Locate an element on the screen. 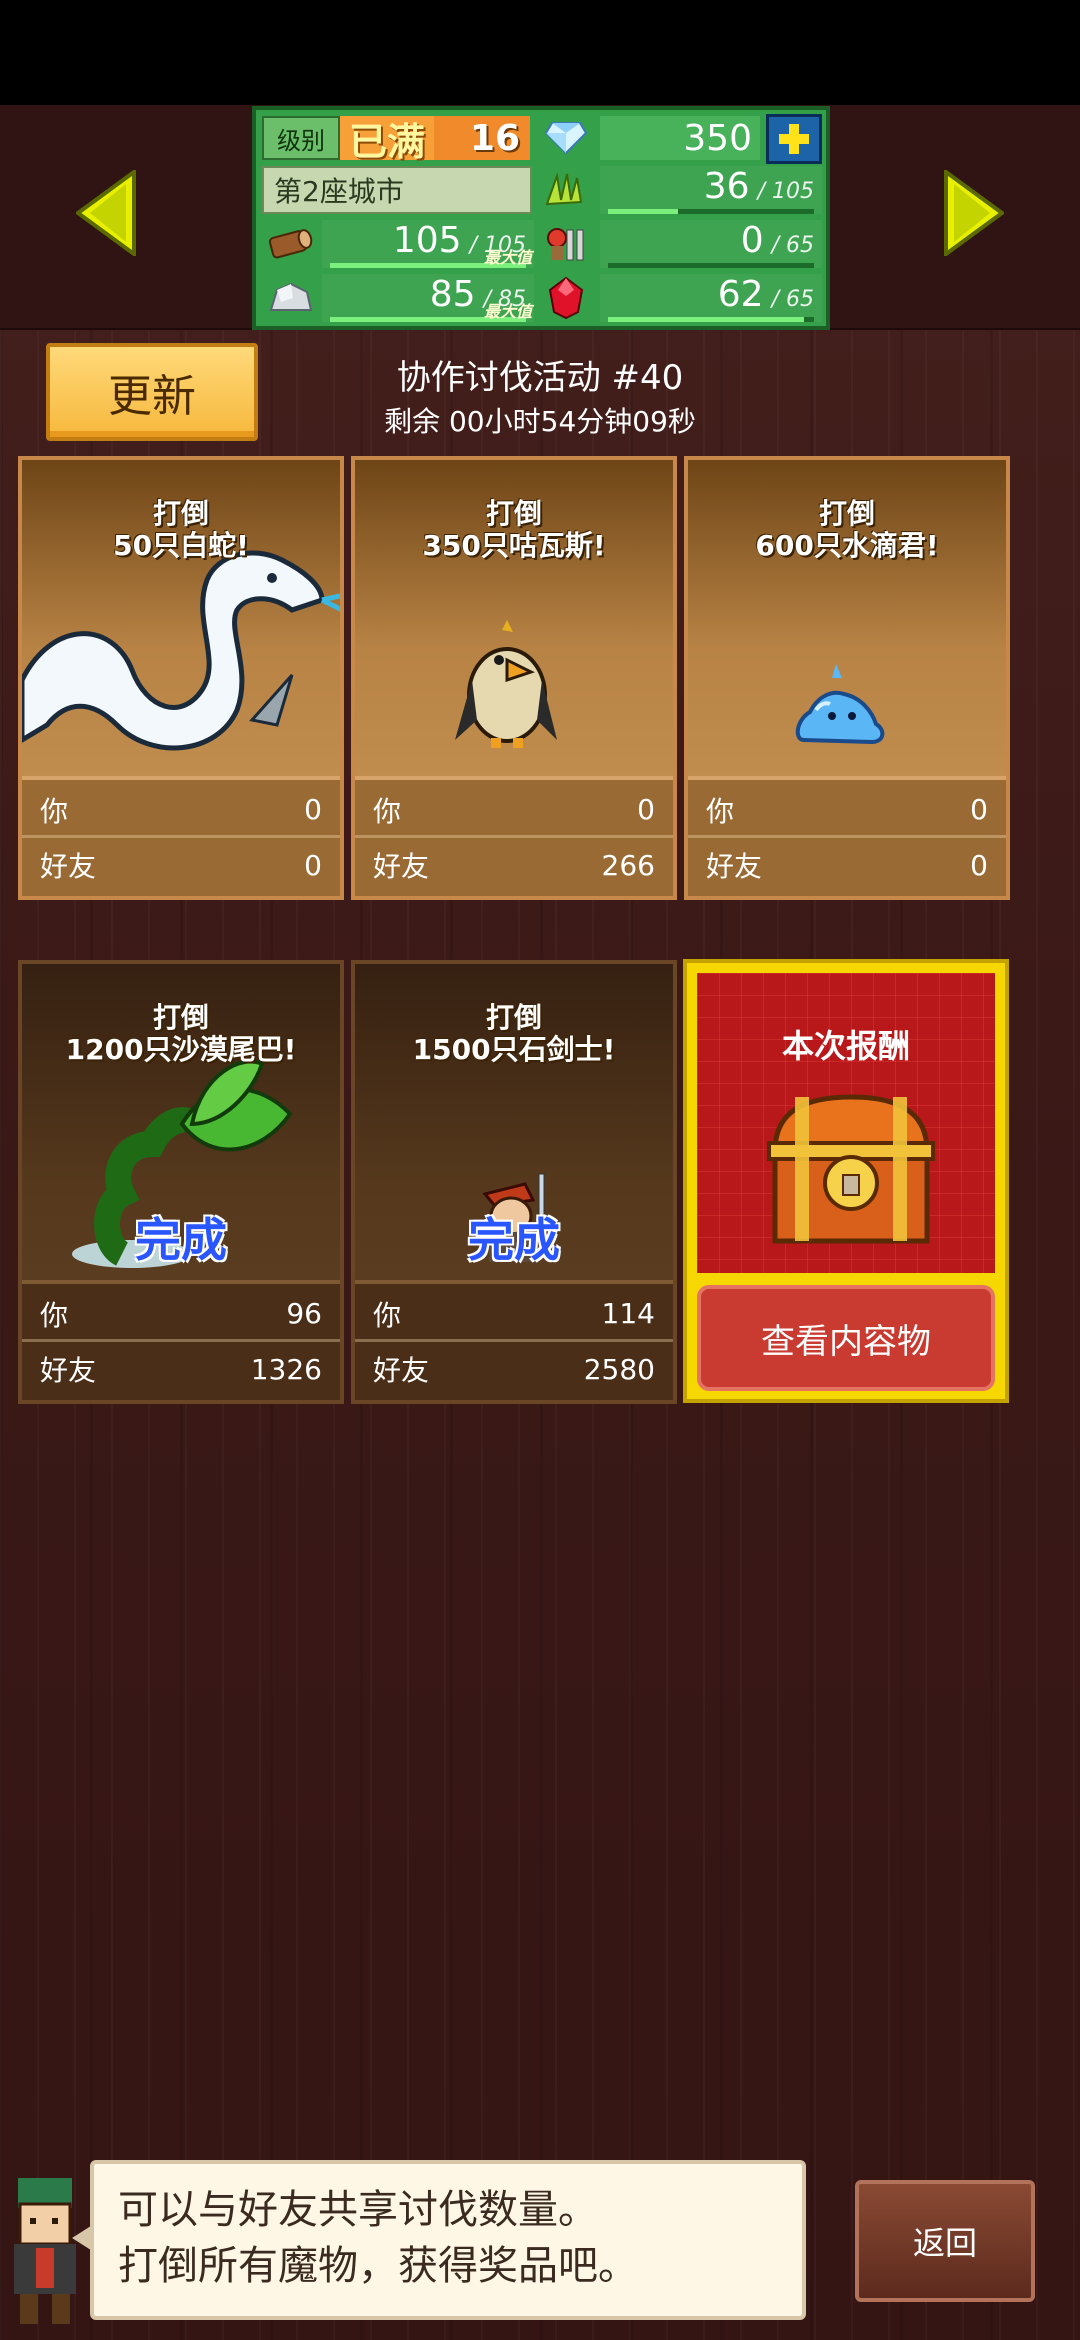 The image size is (1080, 2340). update-button: 更新 is located at coordinates (152, 392).